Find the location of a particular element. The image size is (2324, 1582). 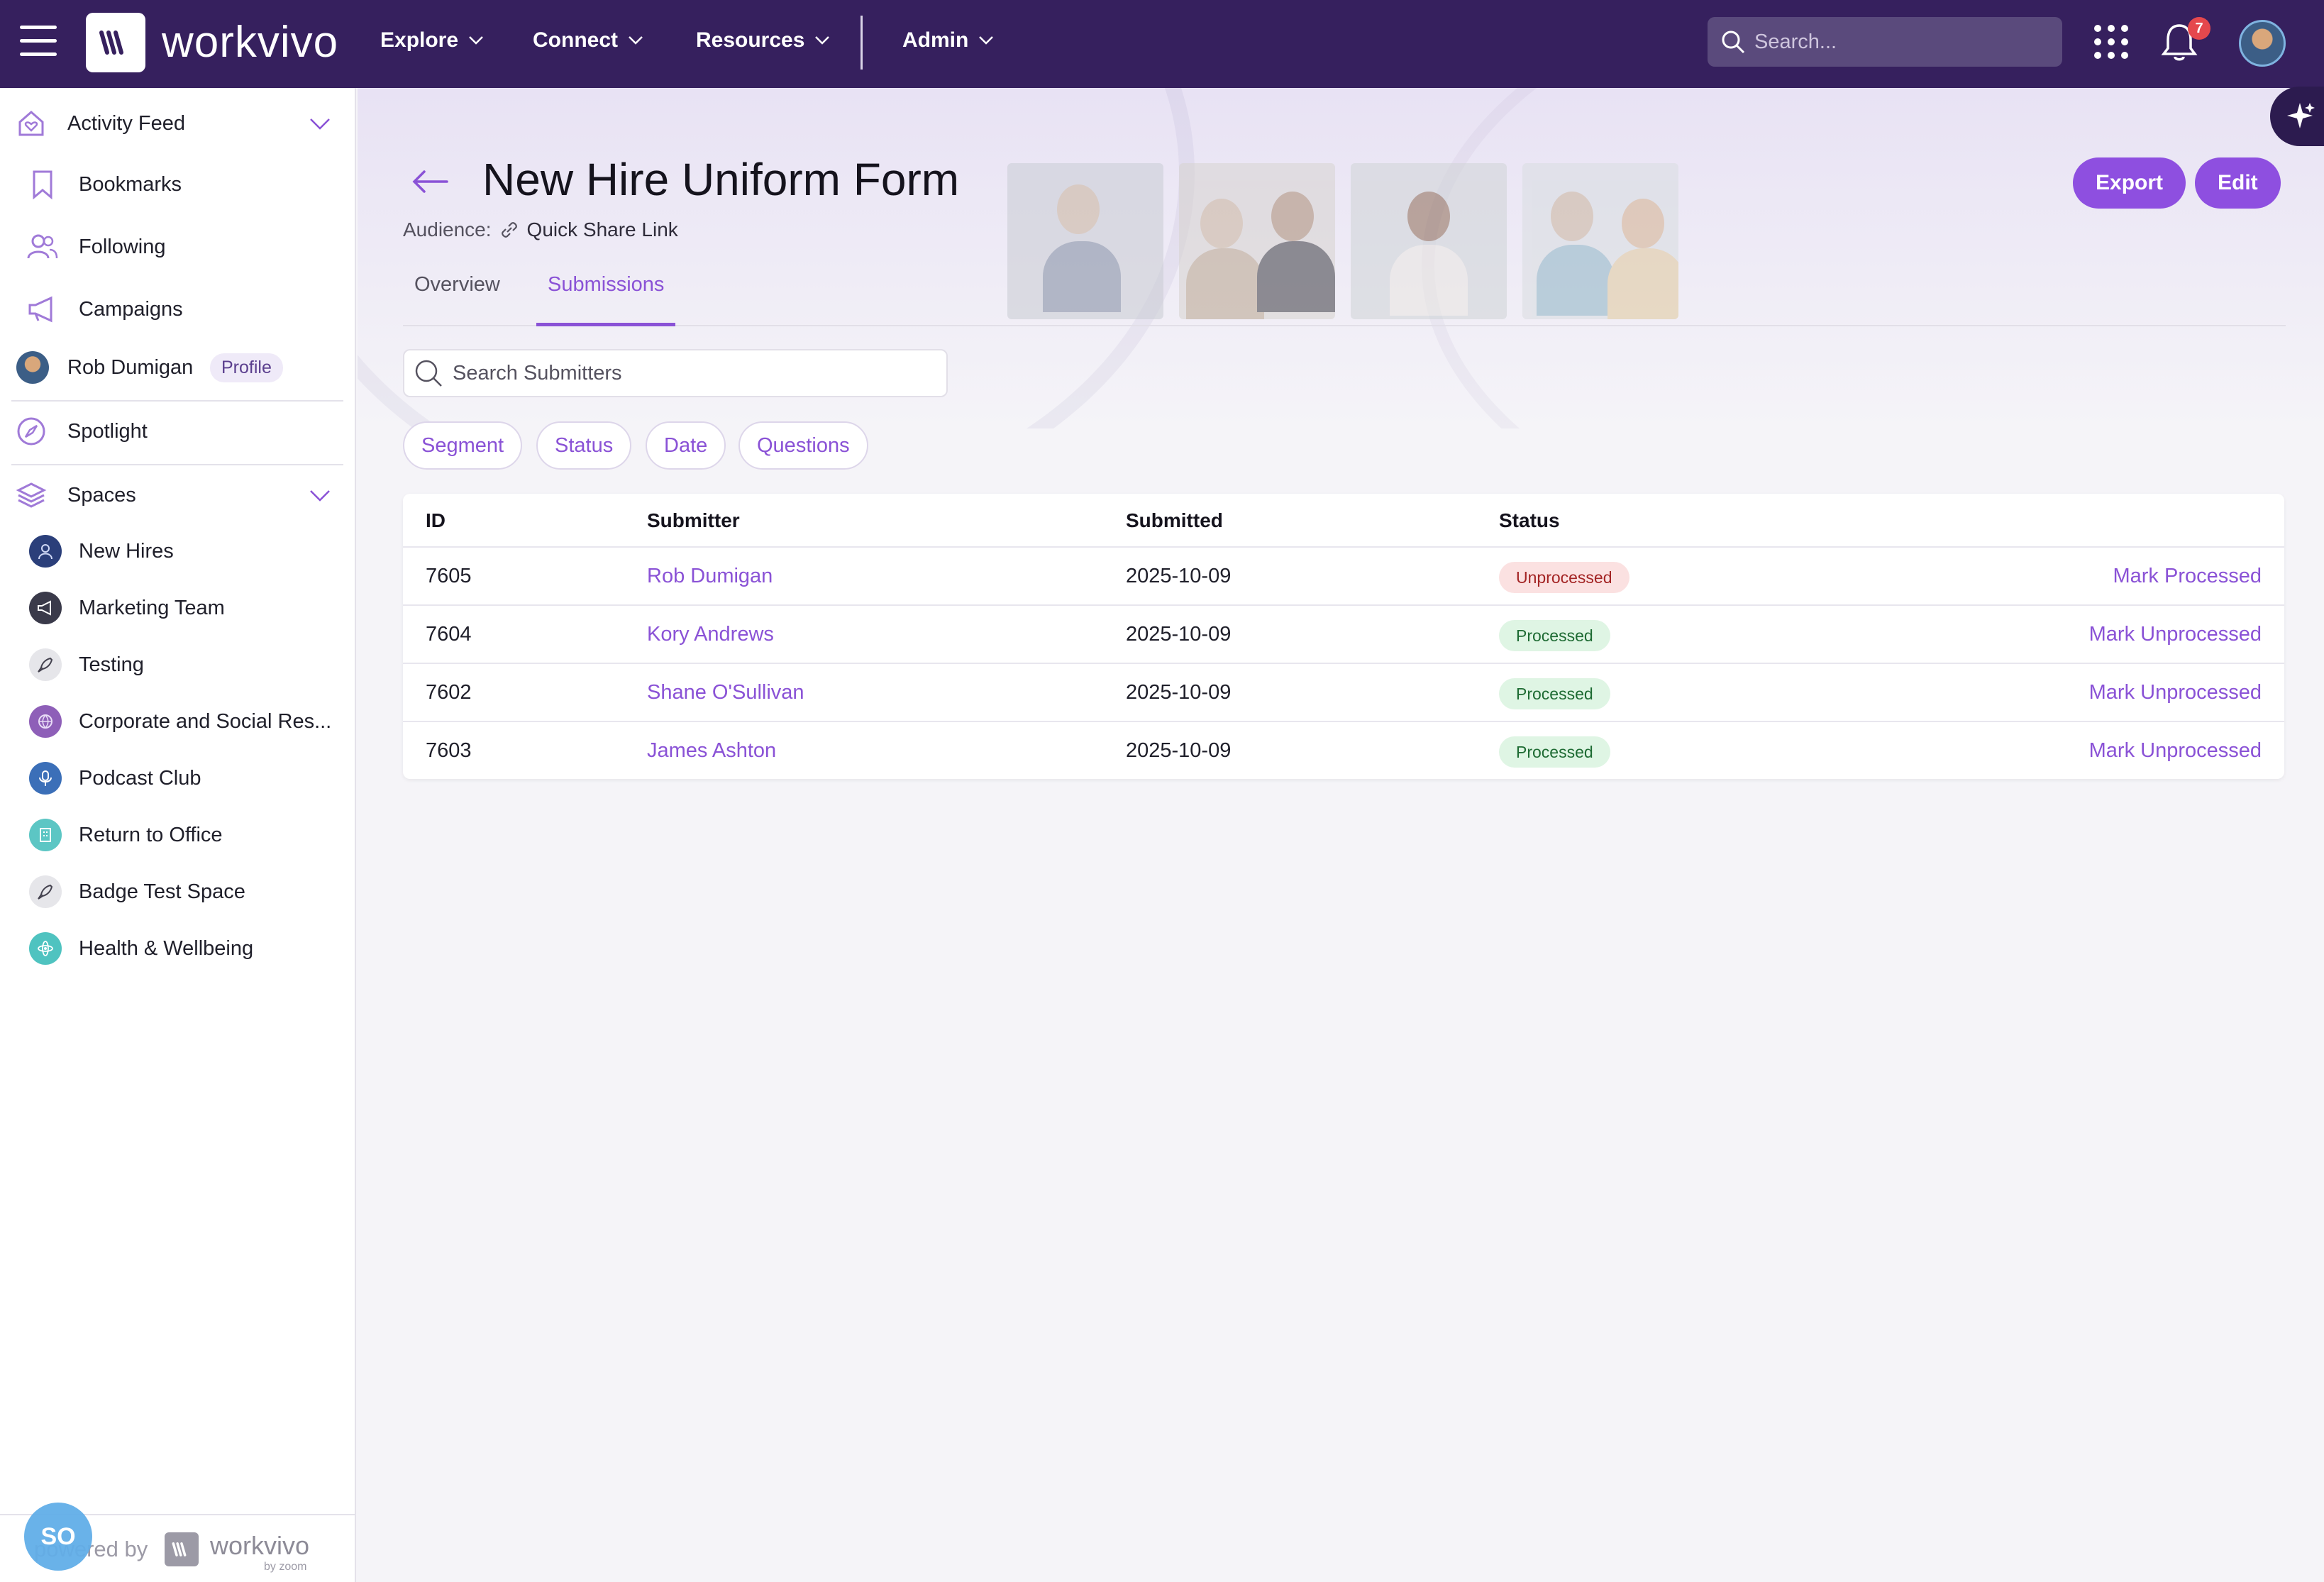

user-avatar is located at coordinates (2262, 44).